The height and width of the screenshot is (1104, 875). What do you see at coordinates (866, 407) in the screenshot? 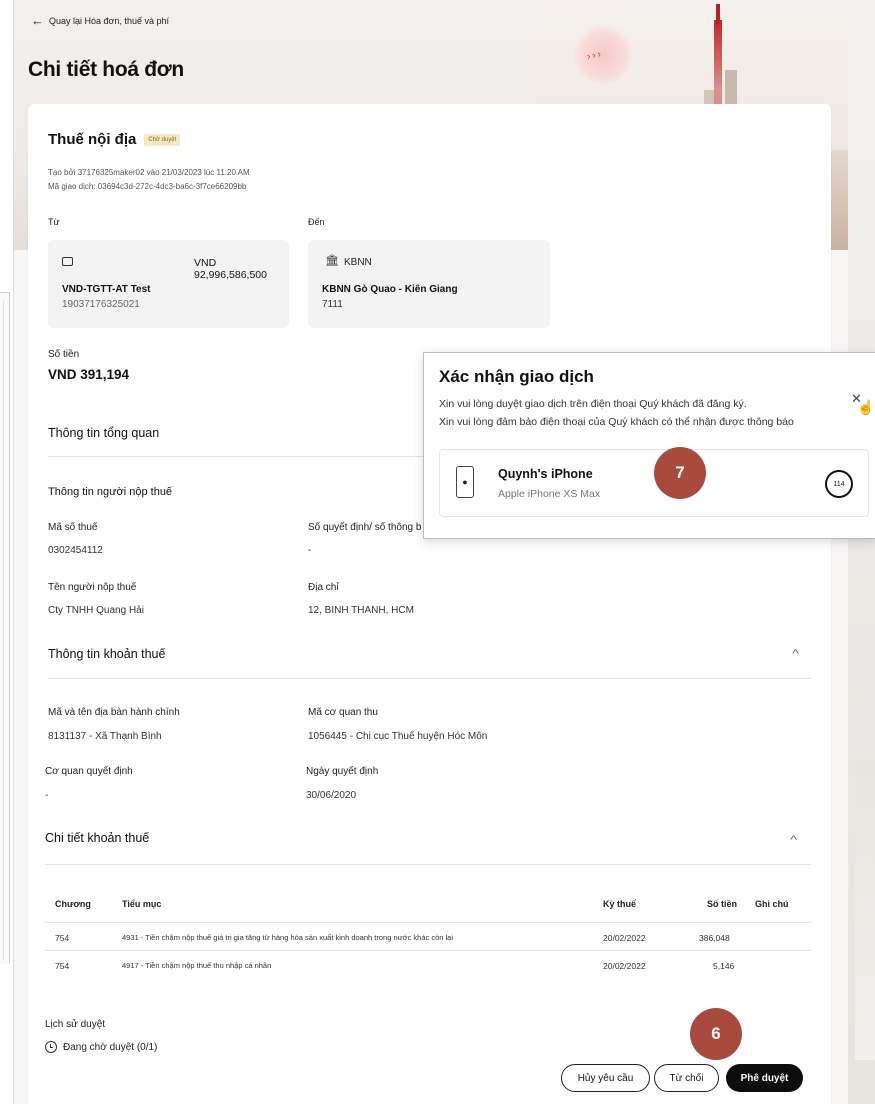
I see `pointer-hand-icon: ☝` at bounding box center [866, 407].